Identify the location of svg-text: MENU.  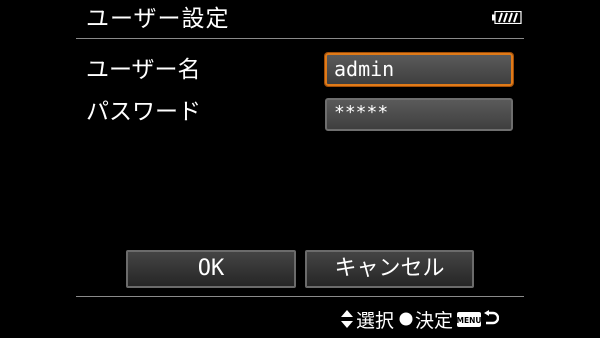
(469, 320).